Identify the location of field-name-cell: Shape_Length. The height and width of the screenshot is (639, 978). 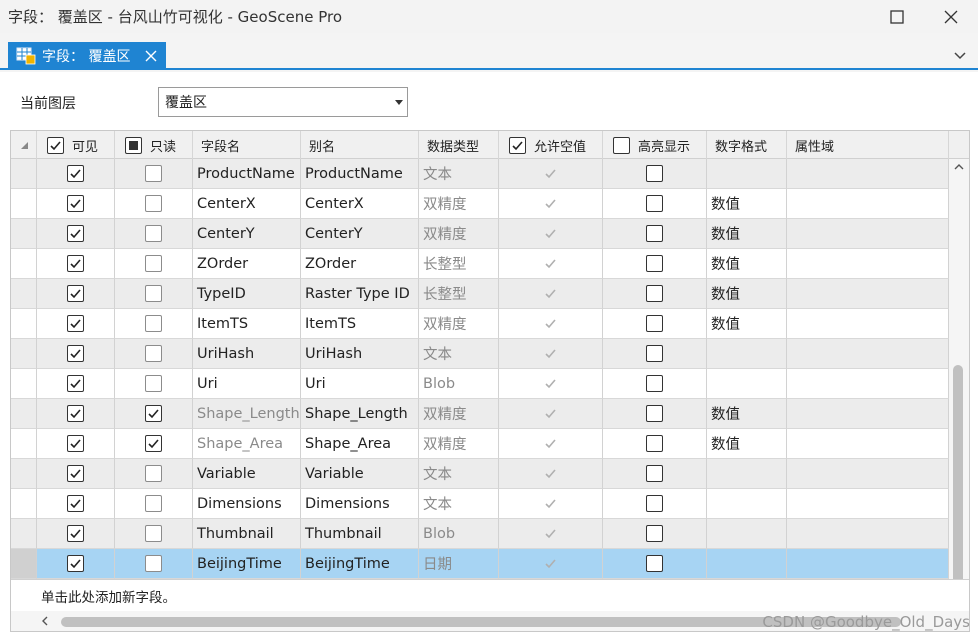
(247, 414).